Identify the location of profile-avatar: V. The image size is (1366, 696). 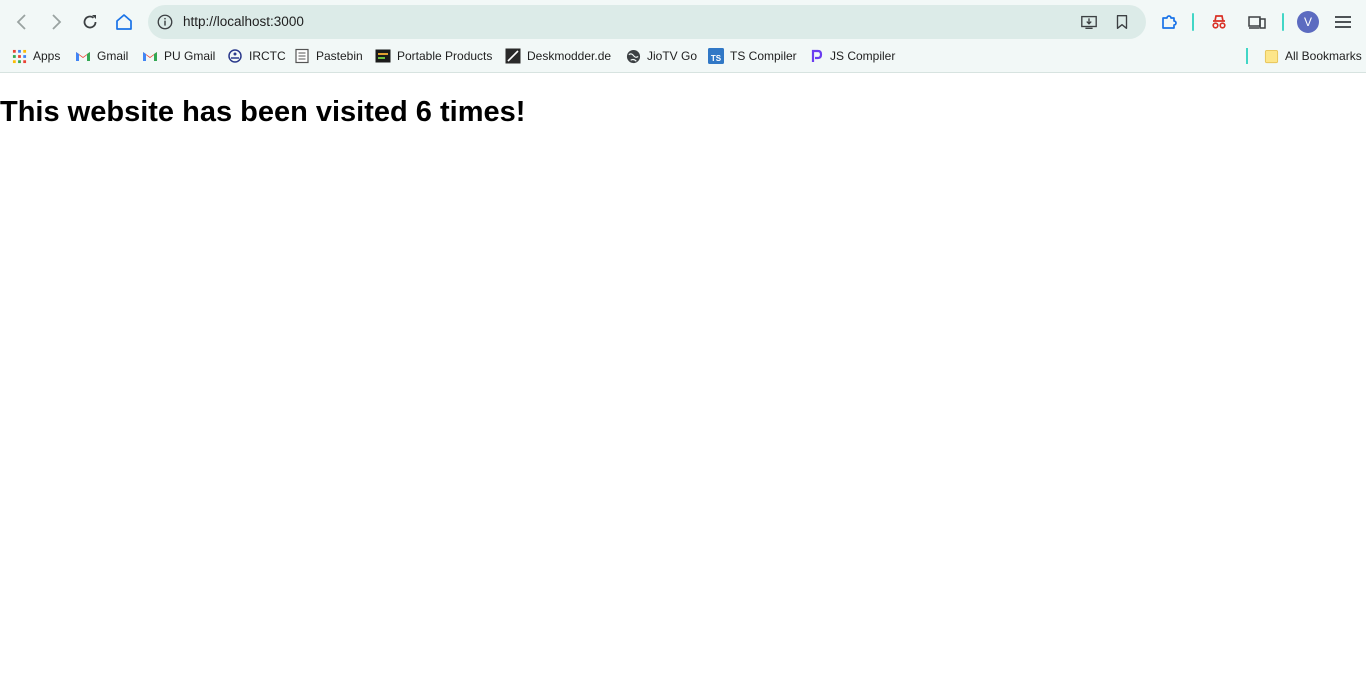
(1308, 22).